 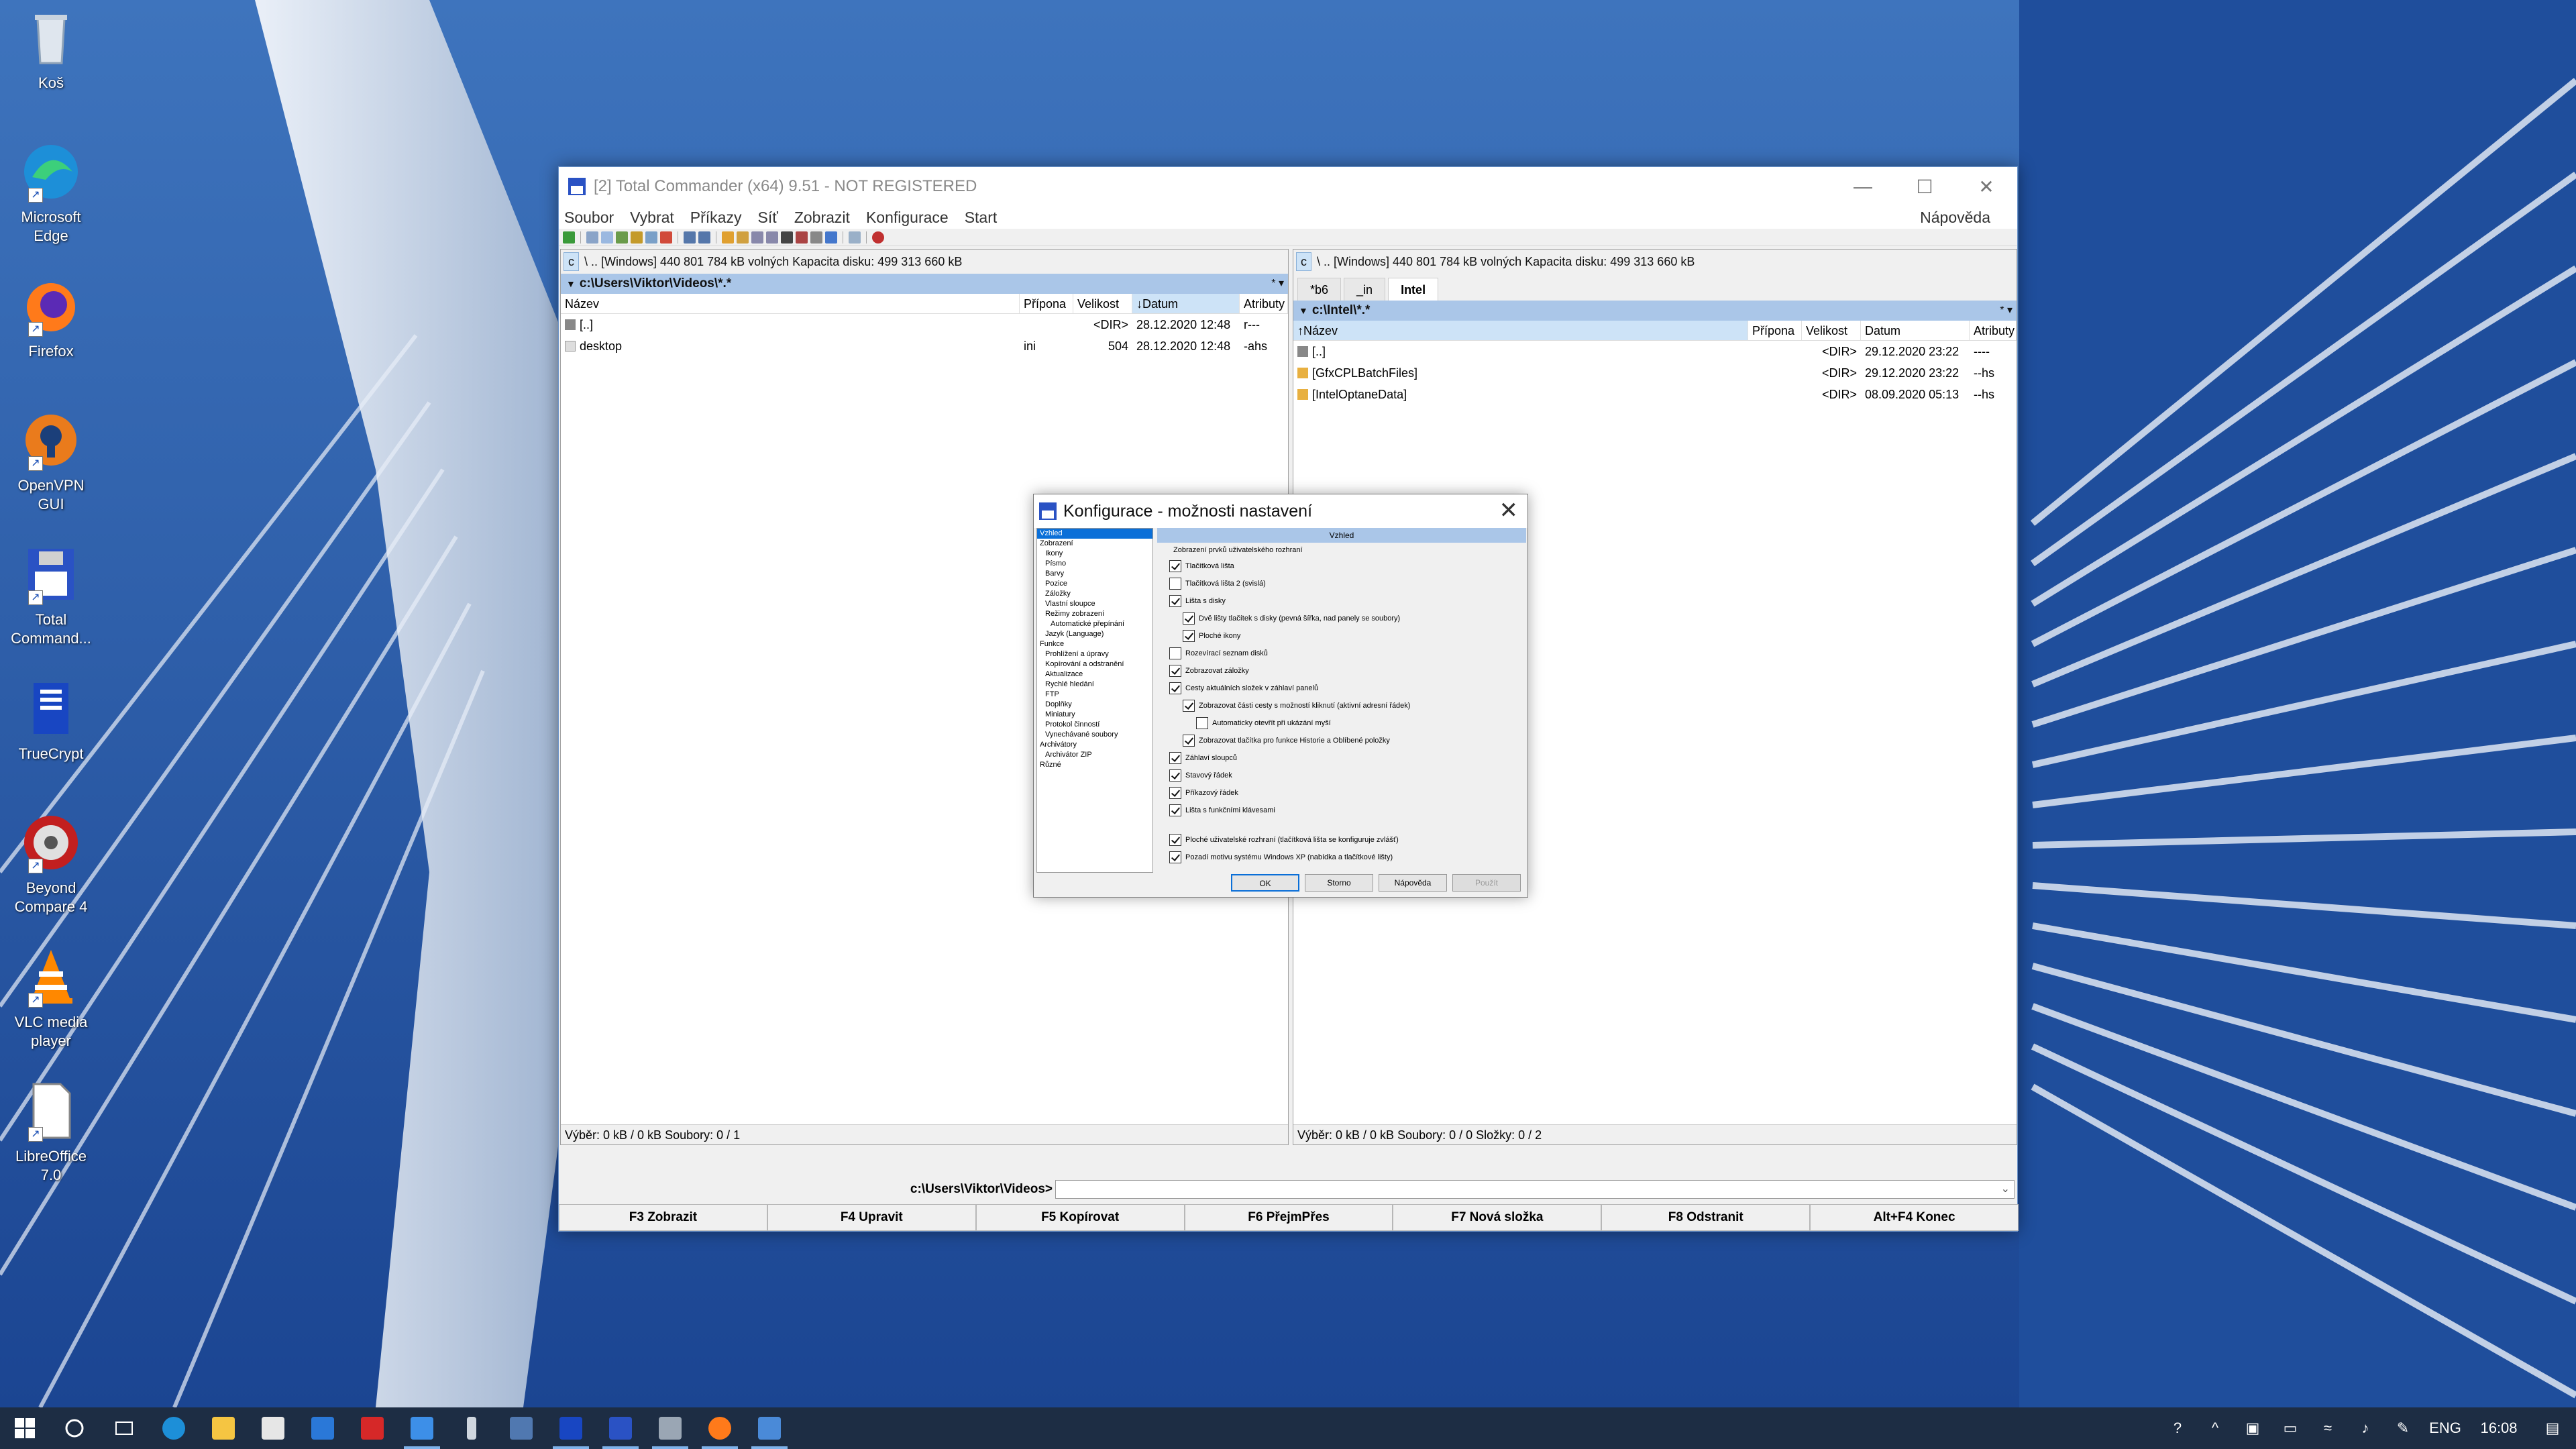 What do you see at coordinates (51, 863) in the screenshot?
I see `desktop-icon-beyond-compare: ↗ Beyond Compare 4` at bounding box center [51, 863].